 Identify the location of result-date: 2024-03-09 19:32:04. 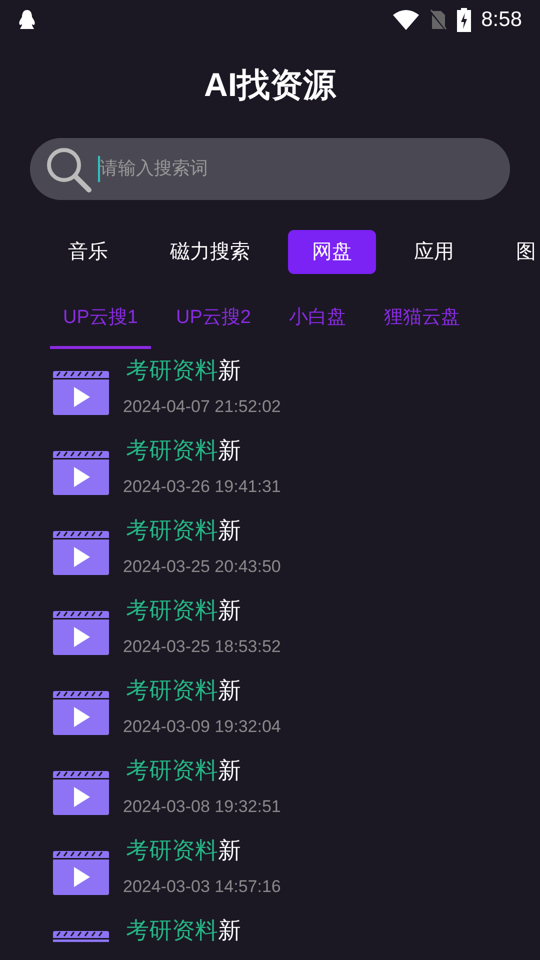
(202, 727).